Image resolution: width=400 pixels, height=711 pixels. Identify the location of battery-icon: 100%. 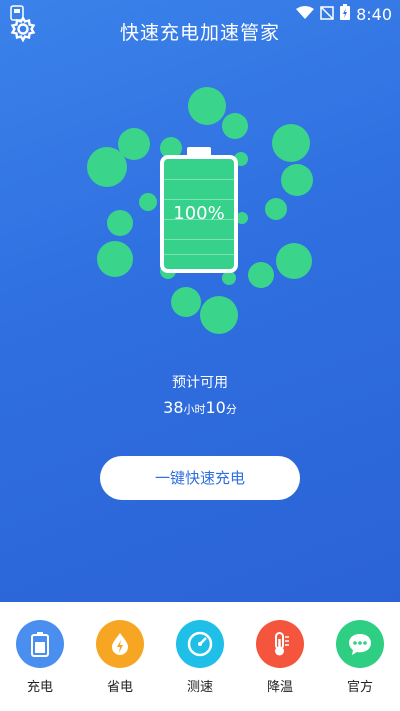
(199, 214).